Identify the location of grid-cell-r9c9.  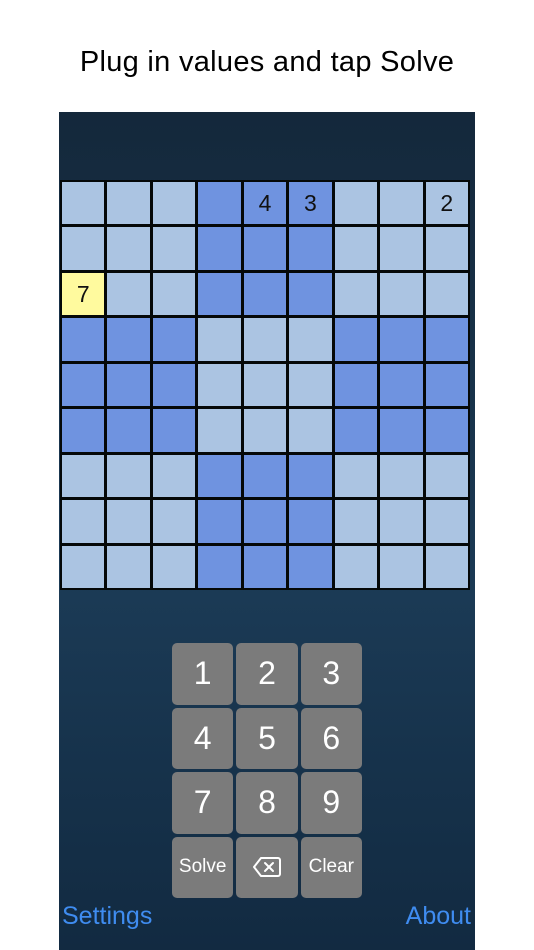
(446, 566).